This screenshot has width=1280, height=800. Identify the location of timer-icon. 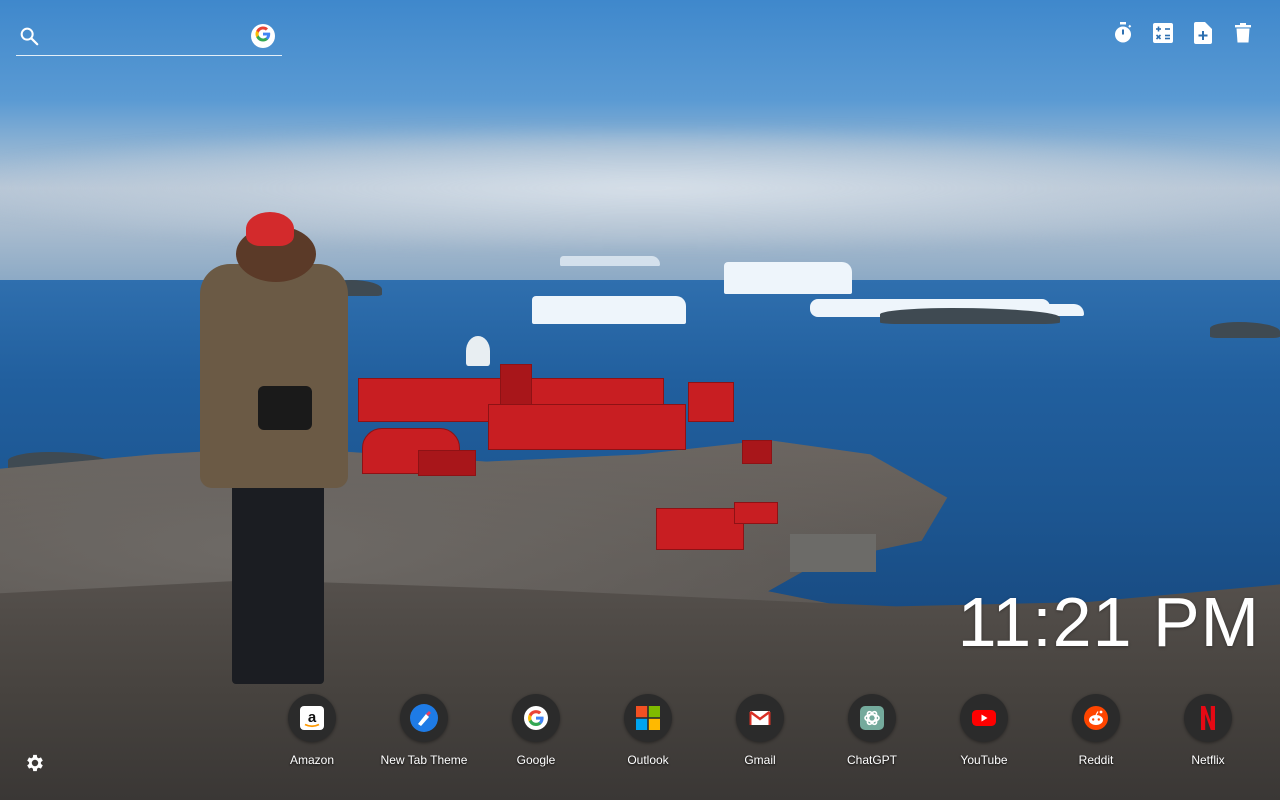
(1123, 35).